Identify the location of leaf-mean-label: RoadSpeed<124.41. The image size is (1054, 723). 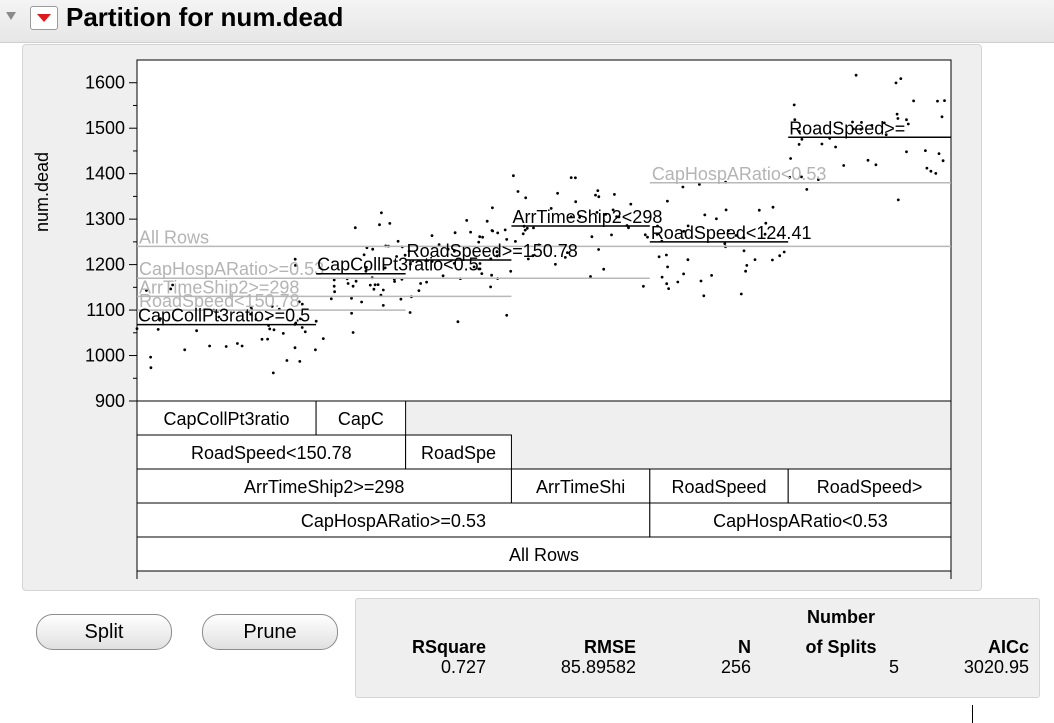
(731, 233).